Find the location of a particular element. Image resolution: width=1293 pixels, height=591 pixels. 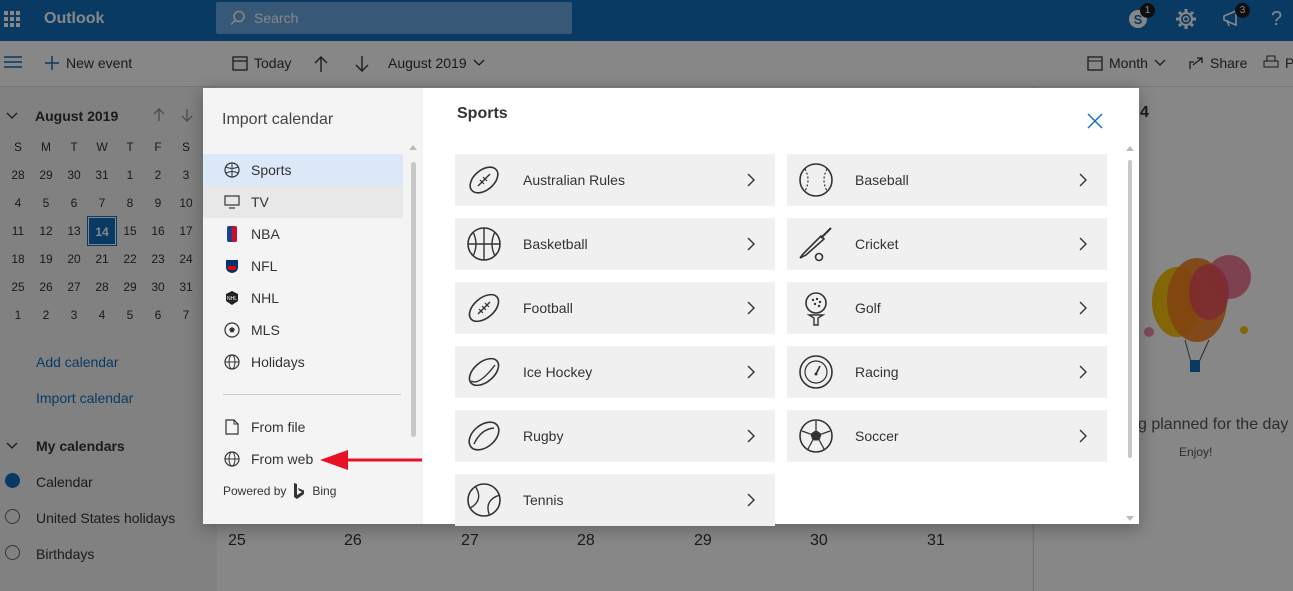

sport-tile-soccer: Soccer is located at coordinates (947, 436).